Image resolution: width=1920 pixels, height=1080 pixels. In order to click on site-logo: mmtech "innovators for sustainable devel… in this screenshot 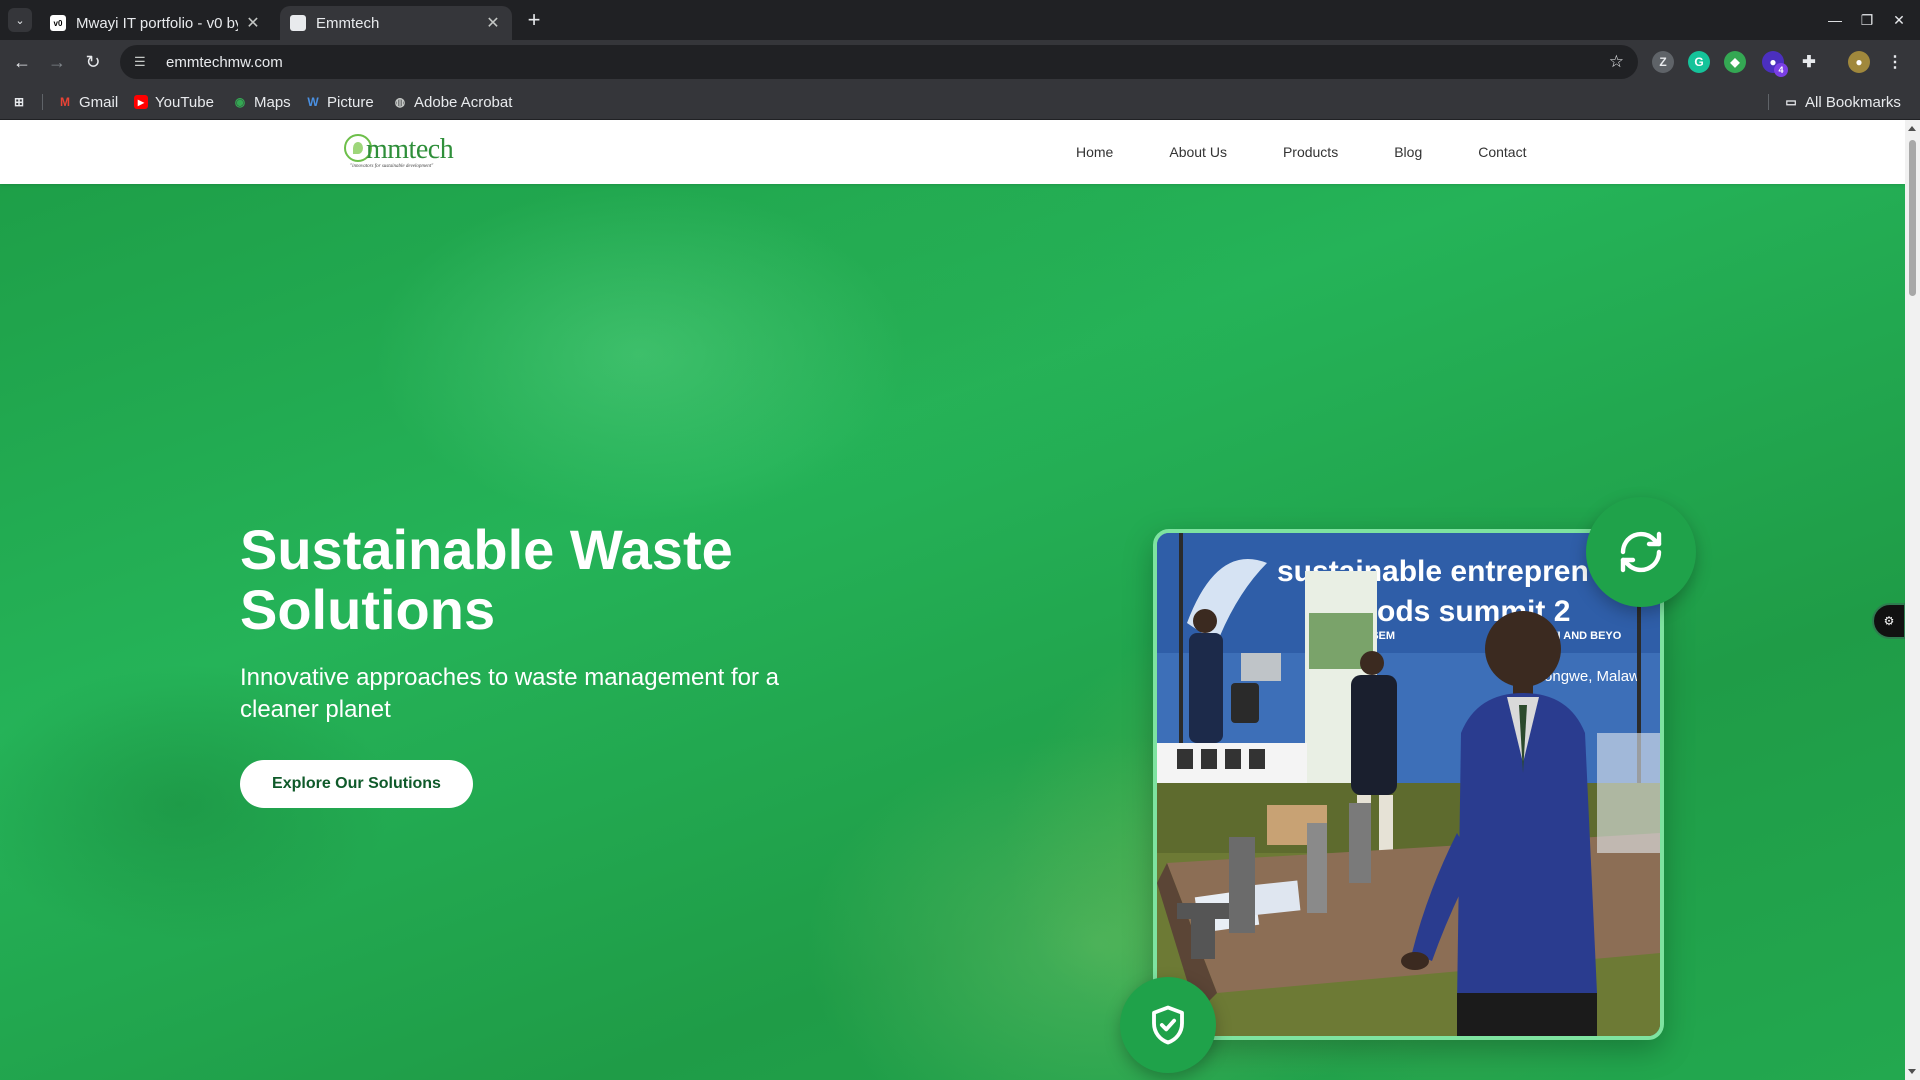, I will do `click(414, 152)`.